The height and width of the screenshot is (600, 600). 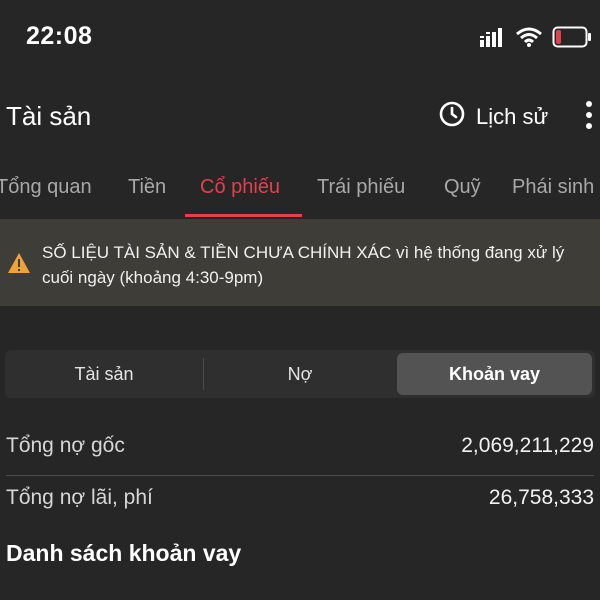 What do you see at coordinates (243, 215) in the screenshot?
I see `active-tab-indicator` at bounding box center [243, 215].